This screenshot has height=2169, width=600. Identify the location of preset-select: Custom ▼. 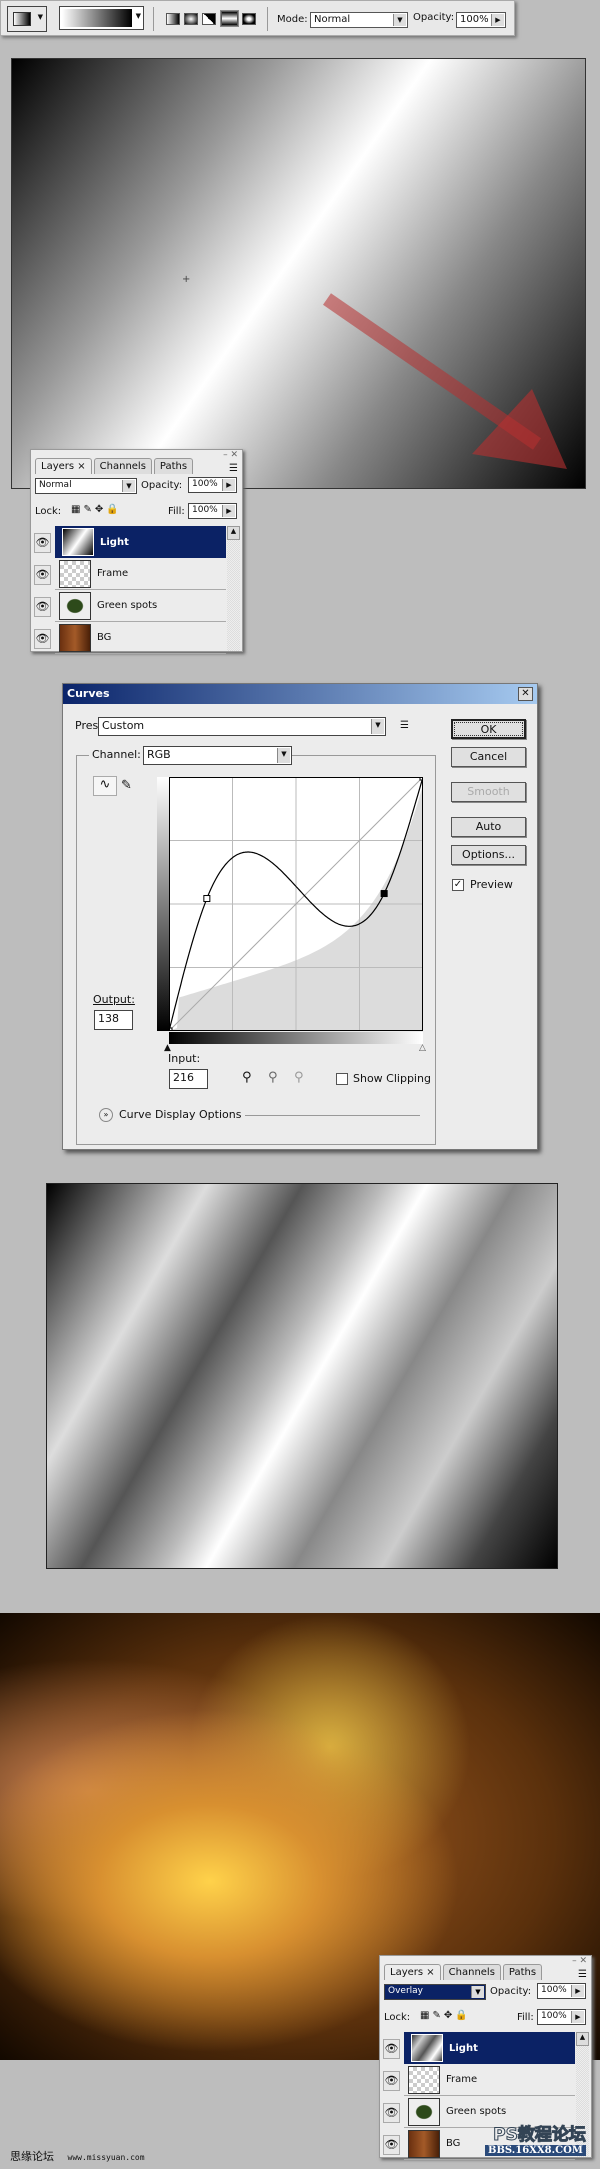
(242, 726).